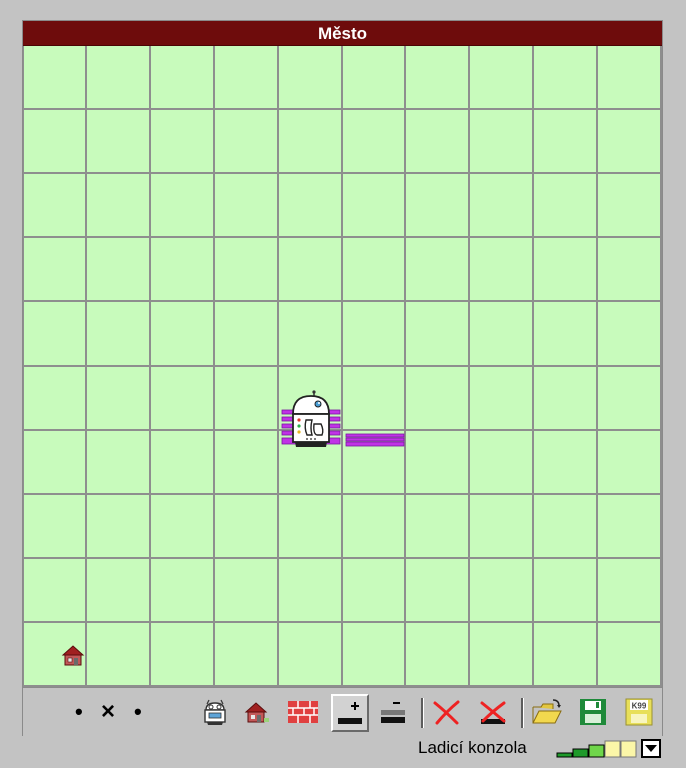  I want to click on delete-button, so click(447, 712).